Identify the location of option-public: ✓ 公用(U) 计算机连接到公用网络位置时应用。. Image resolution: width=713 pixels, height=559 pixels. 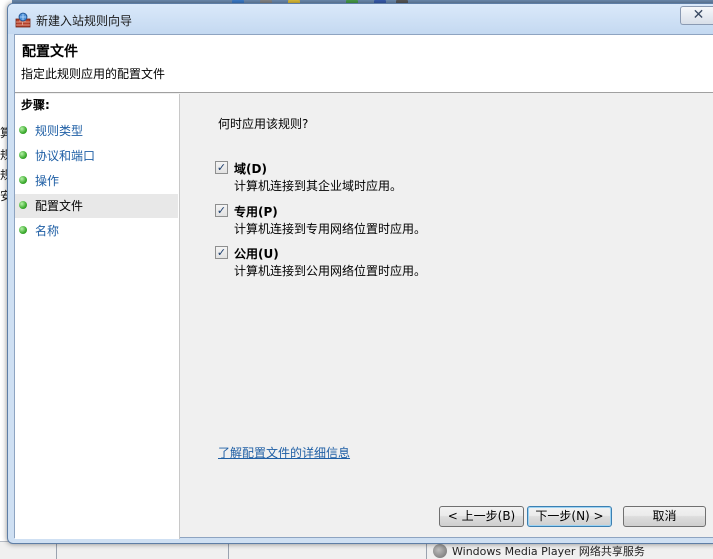
(365, 263).